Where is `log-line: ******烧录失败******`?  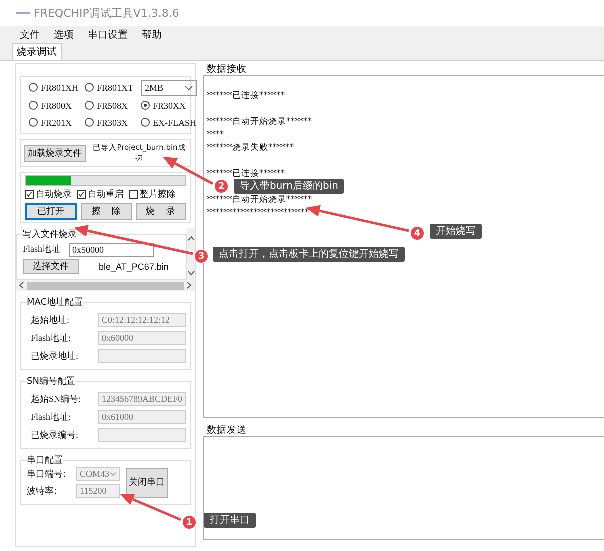 log-line: ******烧录失败****** is located at coordinates (250, 148).